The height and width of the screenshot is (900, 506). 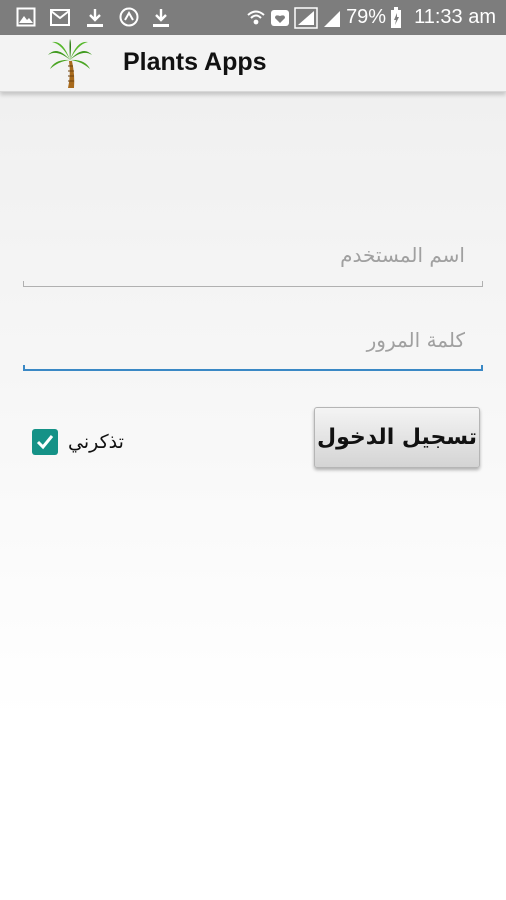 What do you see at coordinates (253, 284) in the screenshot?
I see `username-underline` at bounding box center [253, 284].